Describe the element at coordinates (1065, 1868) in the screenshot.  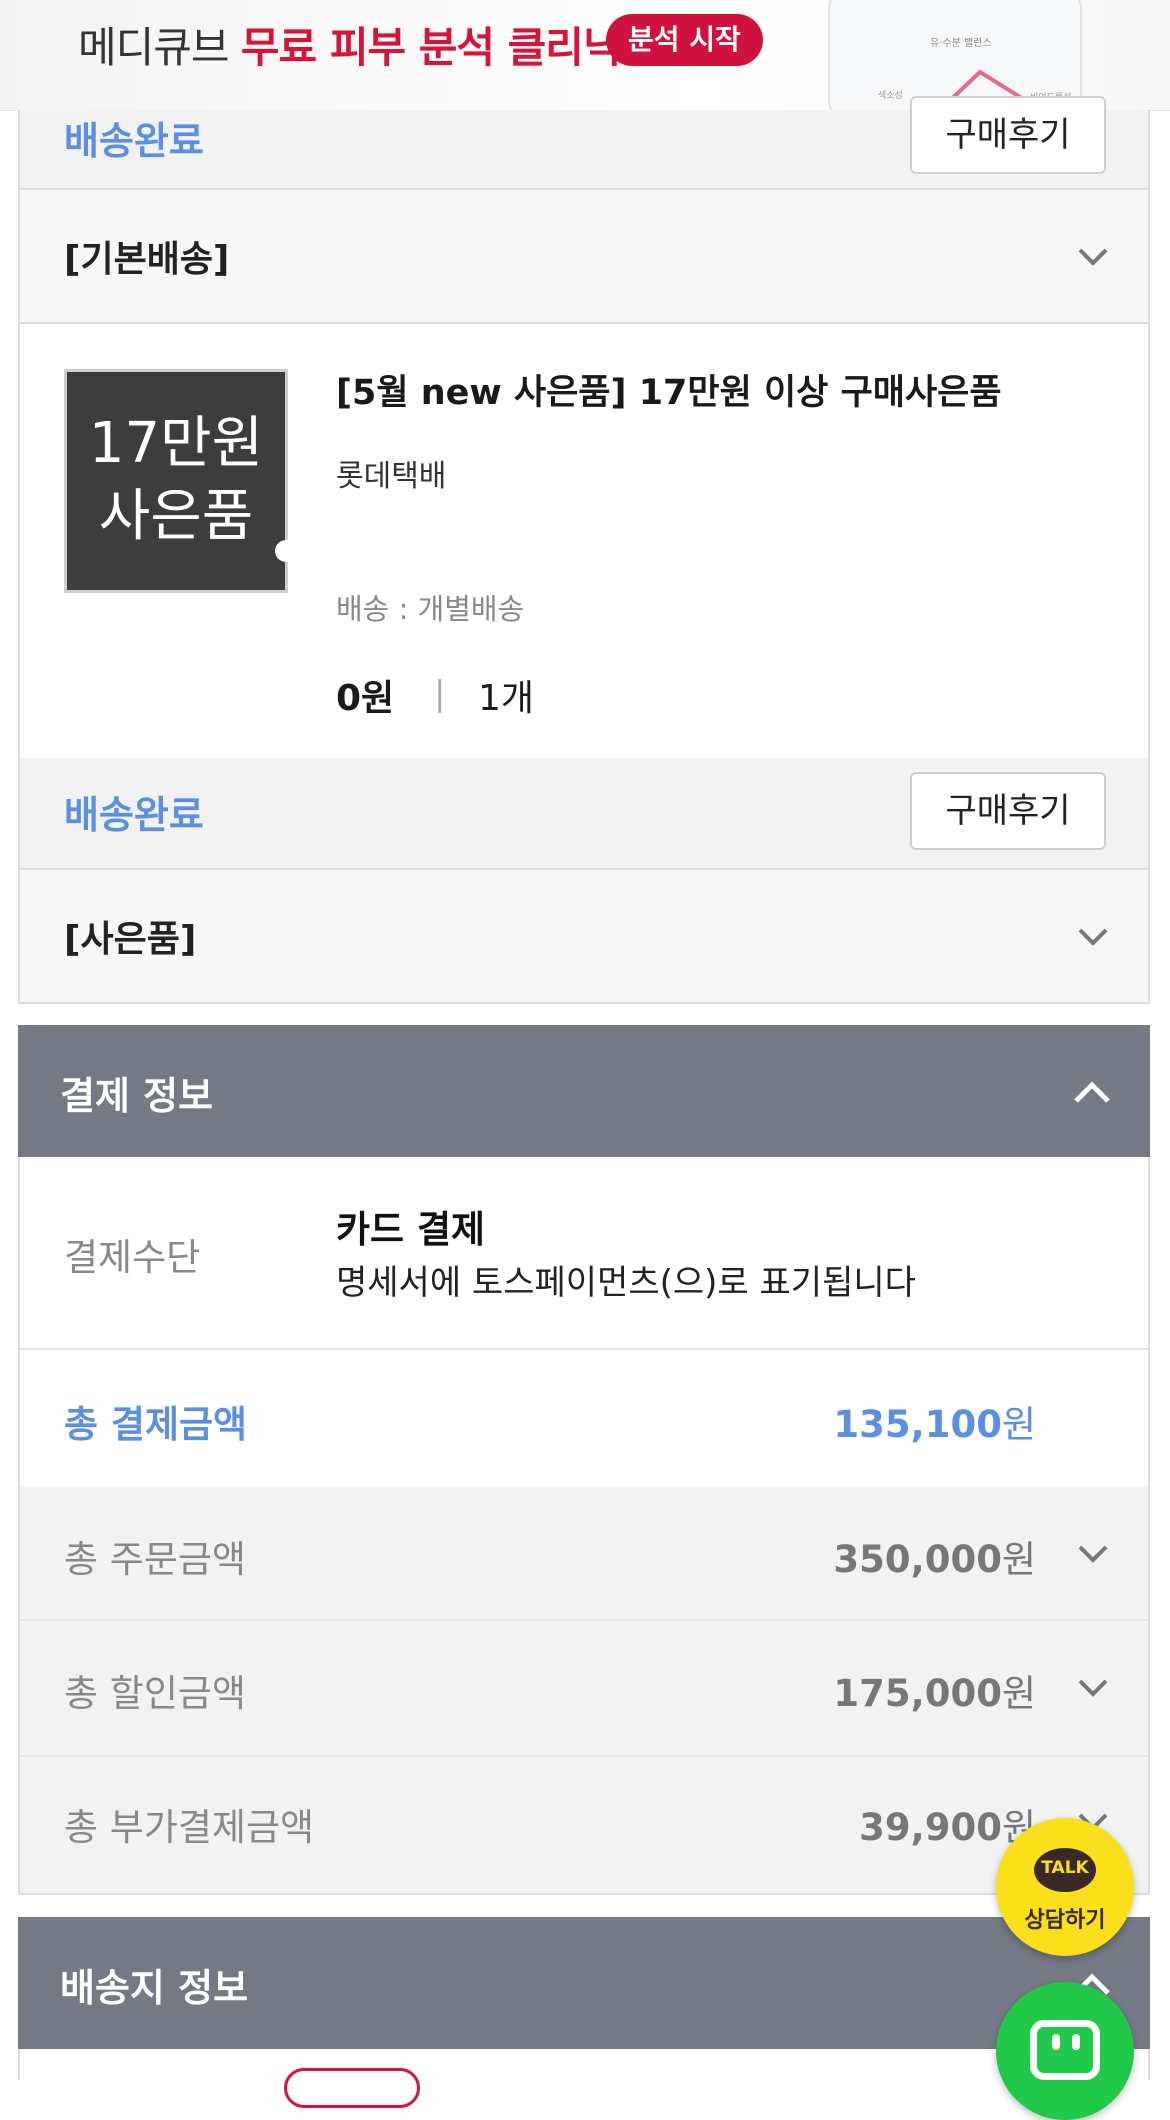
I see `kakao-talk-text: TALK` at that location.